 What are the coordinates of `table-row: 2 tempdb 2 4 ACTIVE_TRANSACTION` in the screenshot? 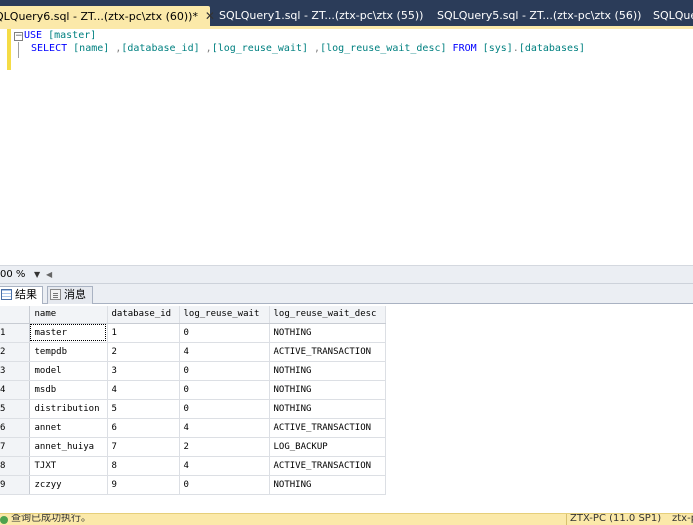 It's located at (193, 352).